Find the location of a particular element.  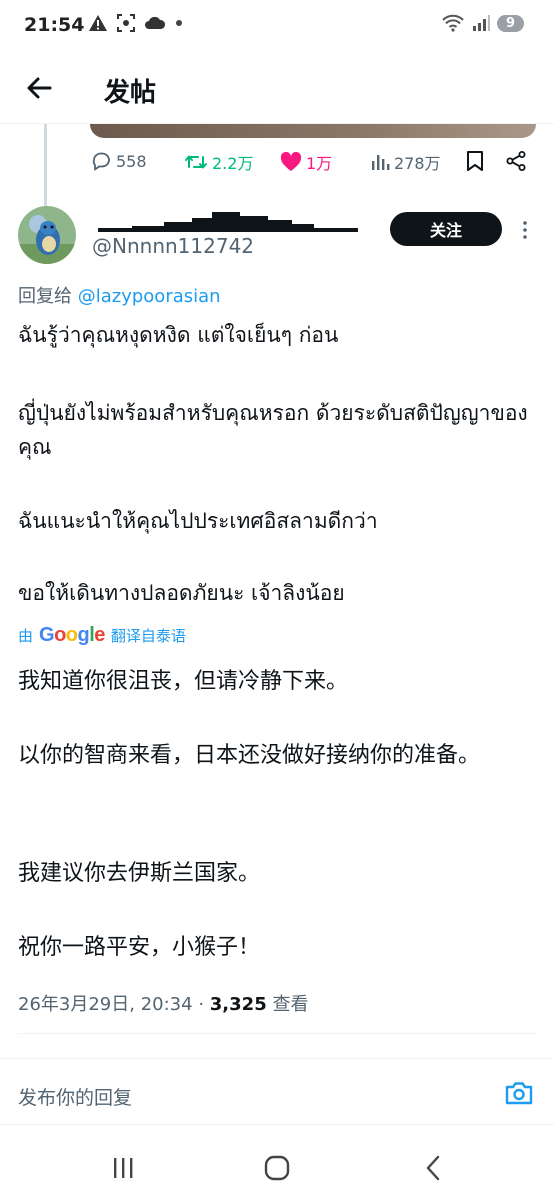

views-count: 278万 is located at coordinates (417, 163).